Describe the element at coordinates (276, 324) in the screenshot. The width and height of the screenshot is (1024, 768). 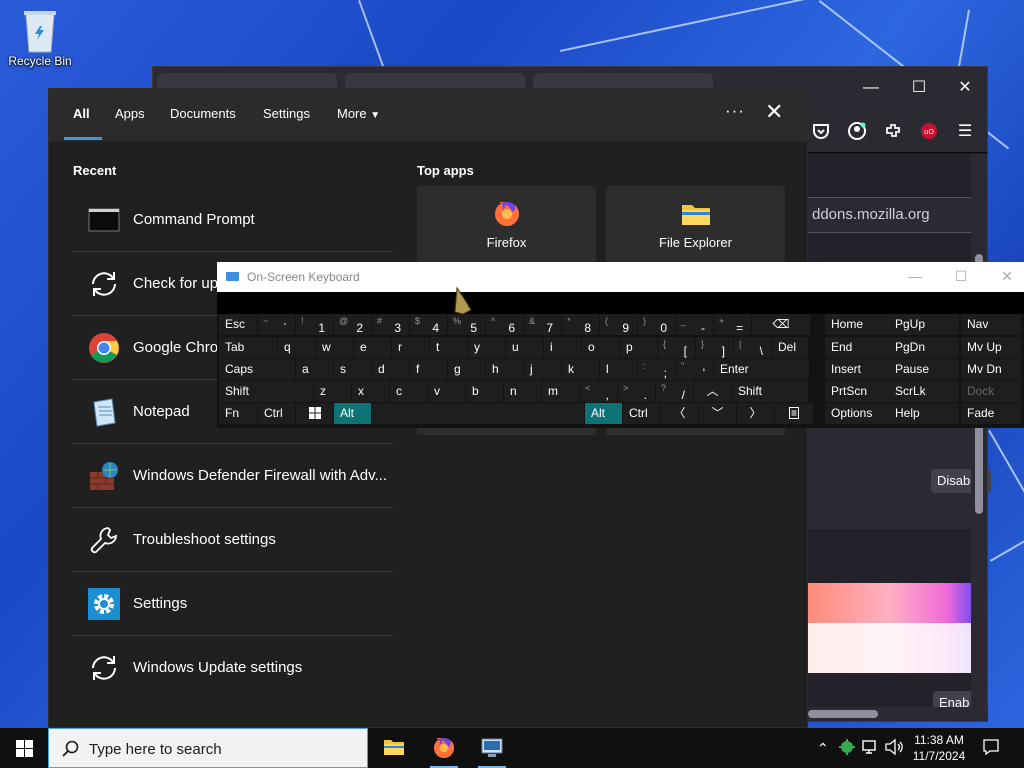
I see `key-: ~ `` at that location.